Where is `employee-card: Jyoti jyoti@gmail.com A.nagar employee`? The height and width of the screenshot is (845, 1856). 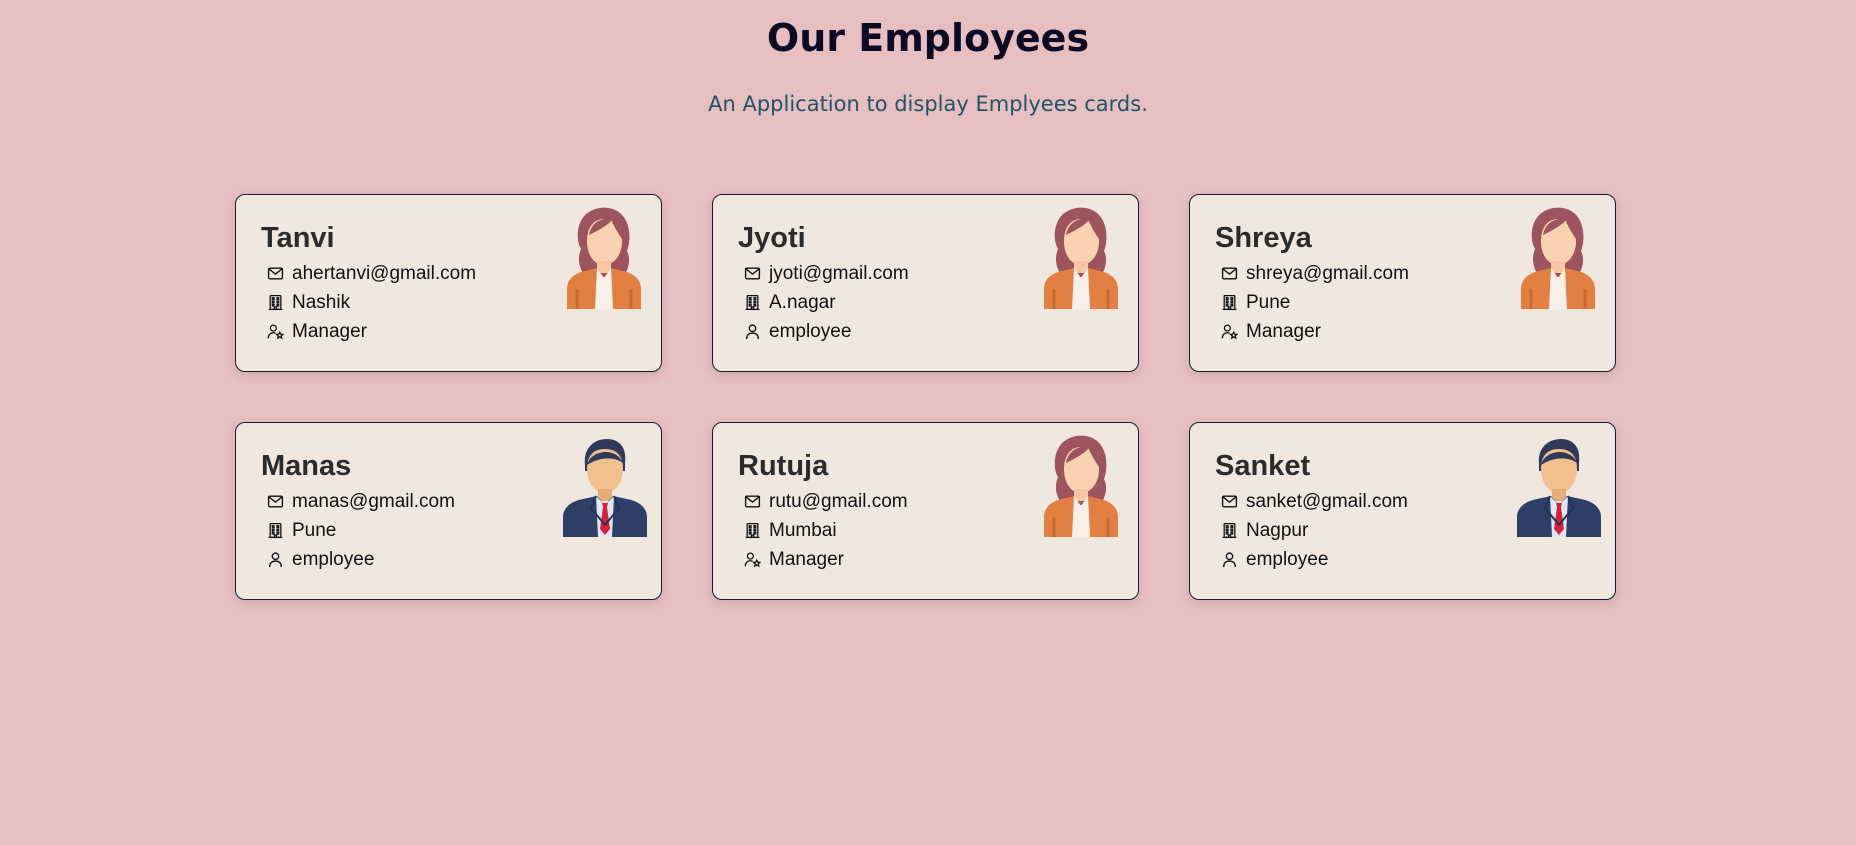
employee-card: Jyoti jyoti@gmail.com A.nagar employee is located at coordinates (925, 283).